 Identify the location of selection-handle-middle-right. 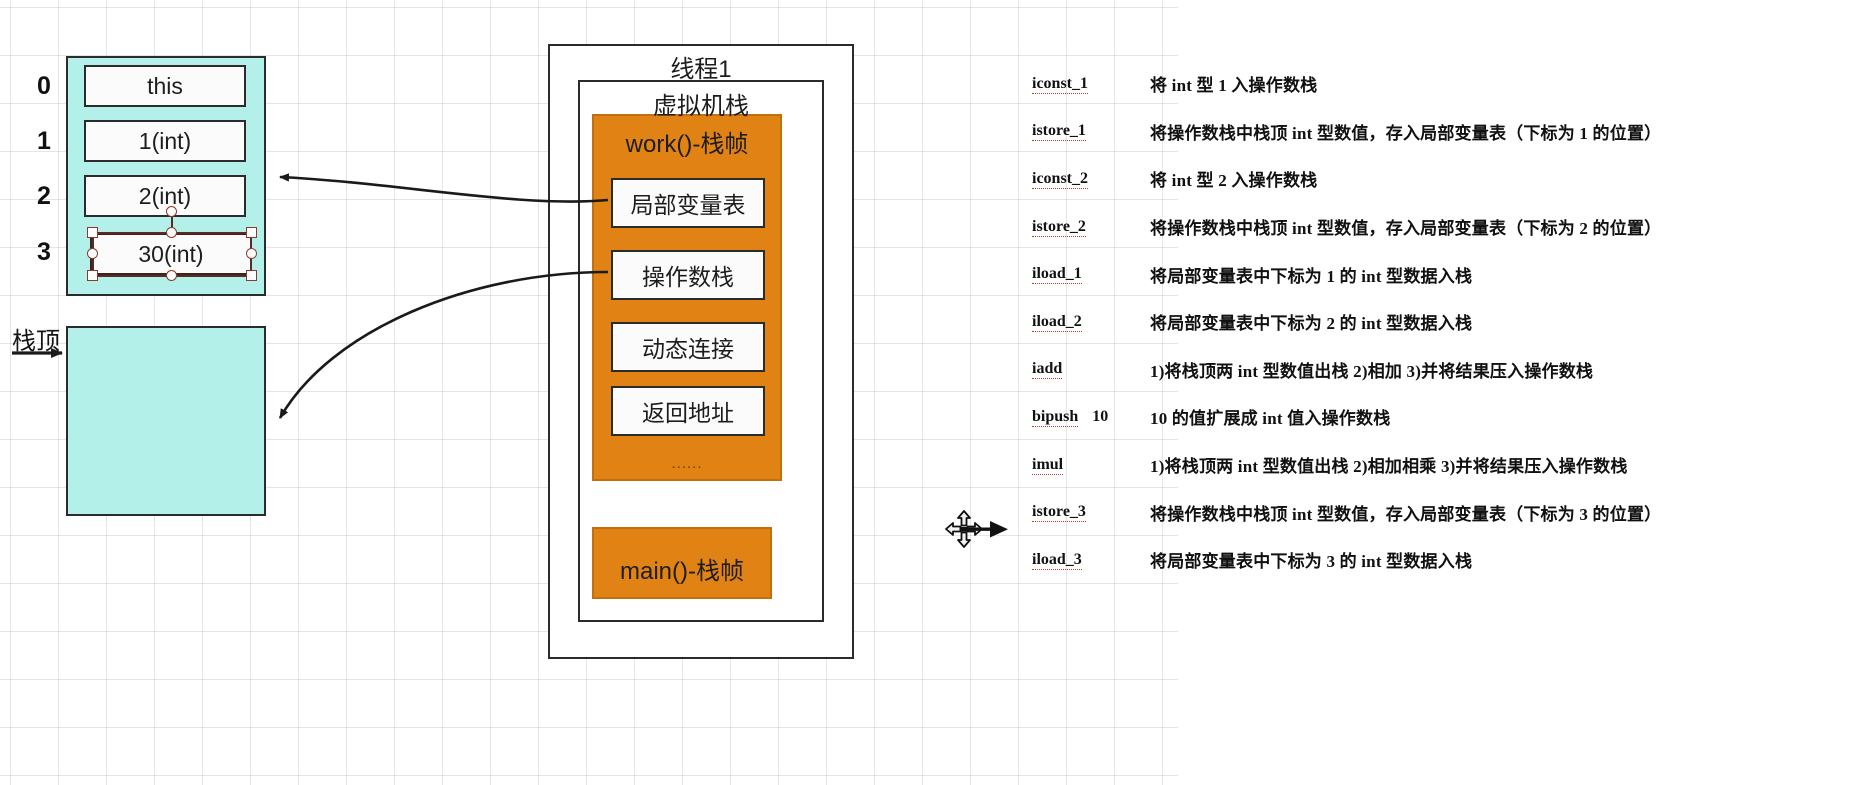
(251, 253).